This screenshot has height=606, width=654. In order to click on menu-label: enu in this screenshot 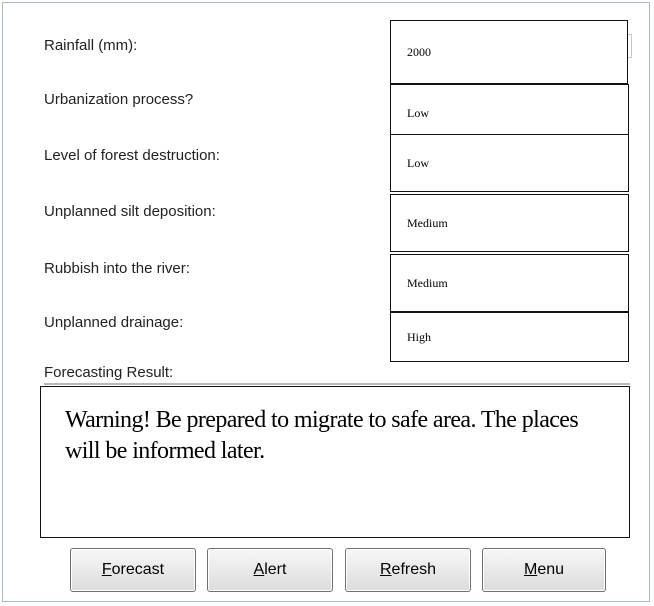, I will do `click(551, 569)`.